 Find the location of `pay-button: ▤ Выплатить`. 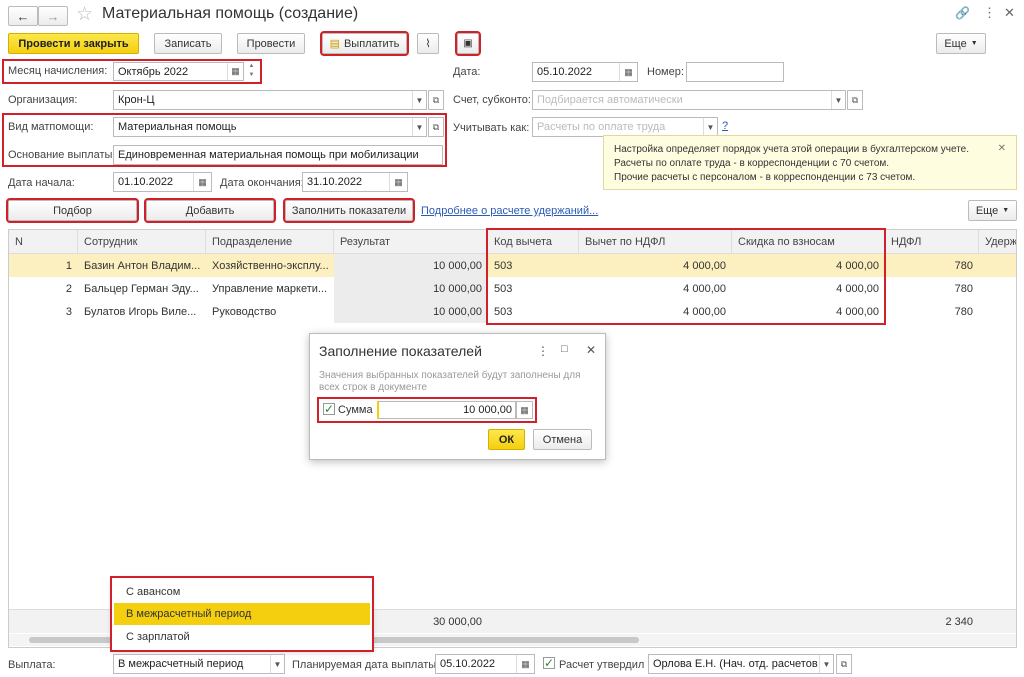

pay-button: ▤ Выплатить is located at coordinates (364, 43).